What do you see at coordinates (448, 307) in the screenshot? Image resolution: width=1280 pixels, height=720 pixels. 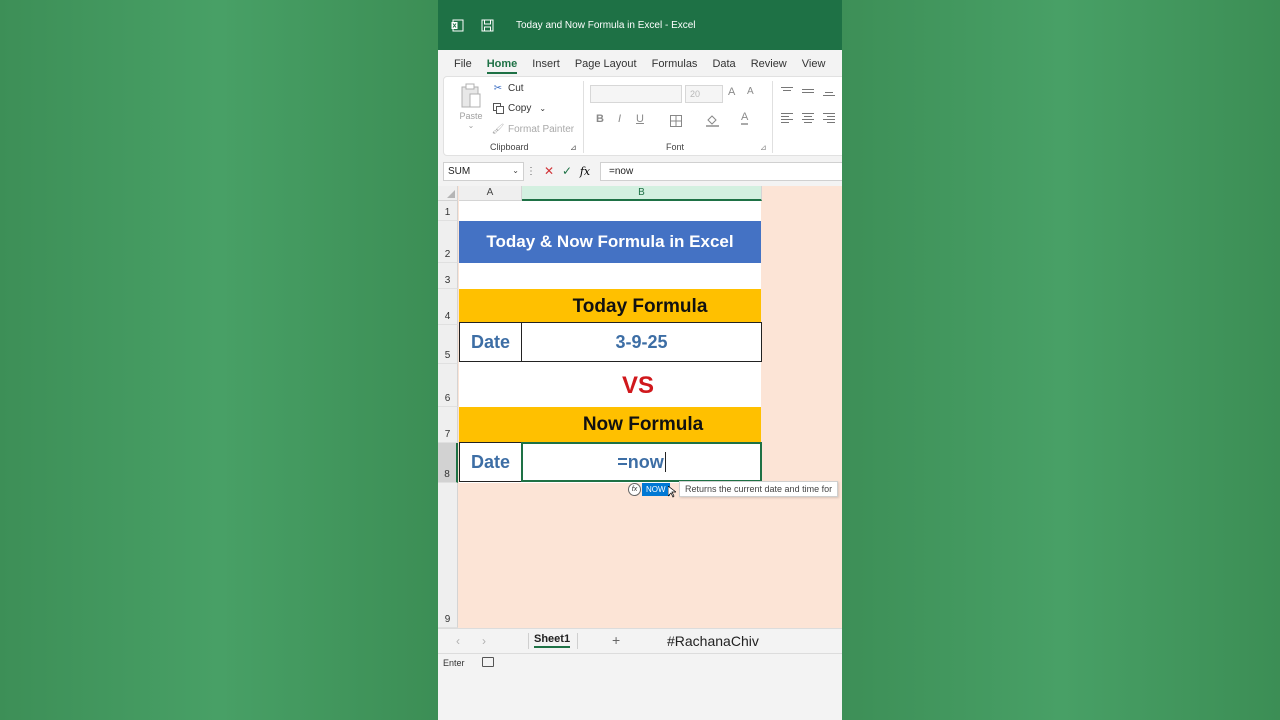 I see `row-header-4: 4` at bounding box center [448, 307].